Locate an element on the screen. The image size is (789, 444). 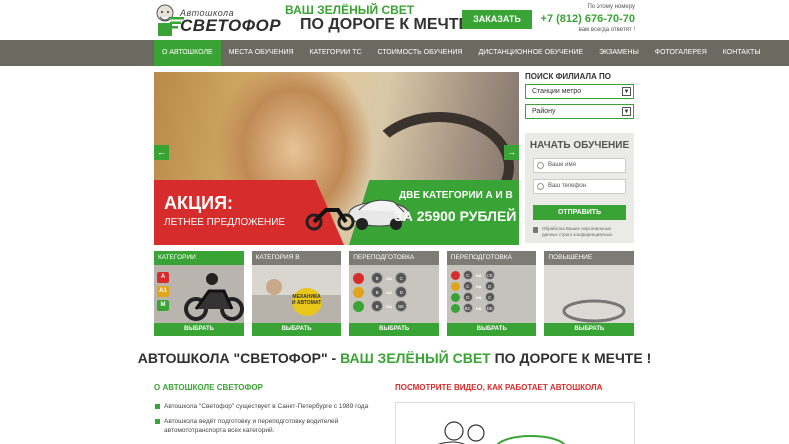
category-card-label: КАТЕГОРИЯ B is located at coordinates (296, 258).